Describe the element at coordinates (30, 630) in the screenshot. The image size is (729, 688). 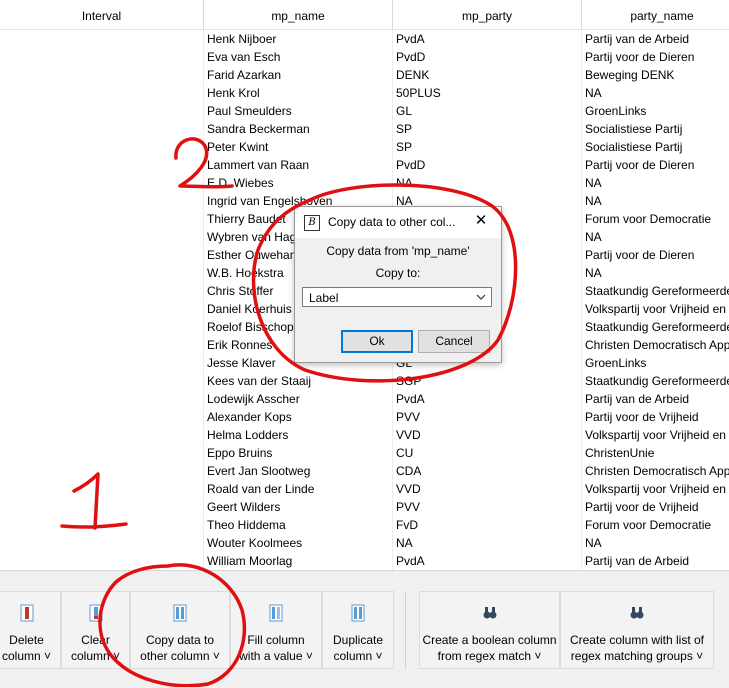
I see `delete-column-button: Delete column ˅` at that location.